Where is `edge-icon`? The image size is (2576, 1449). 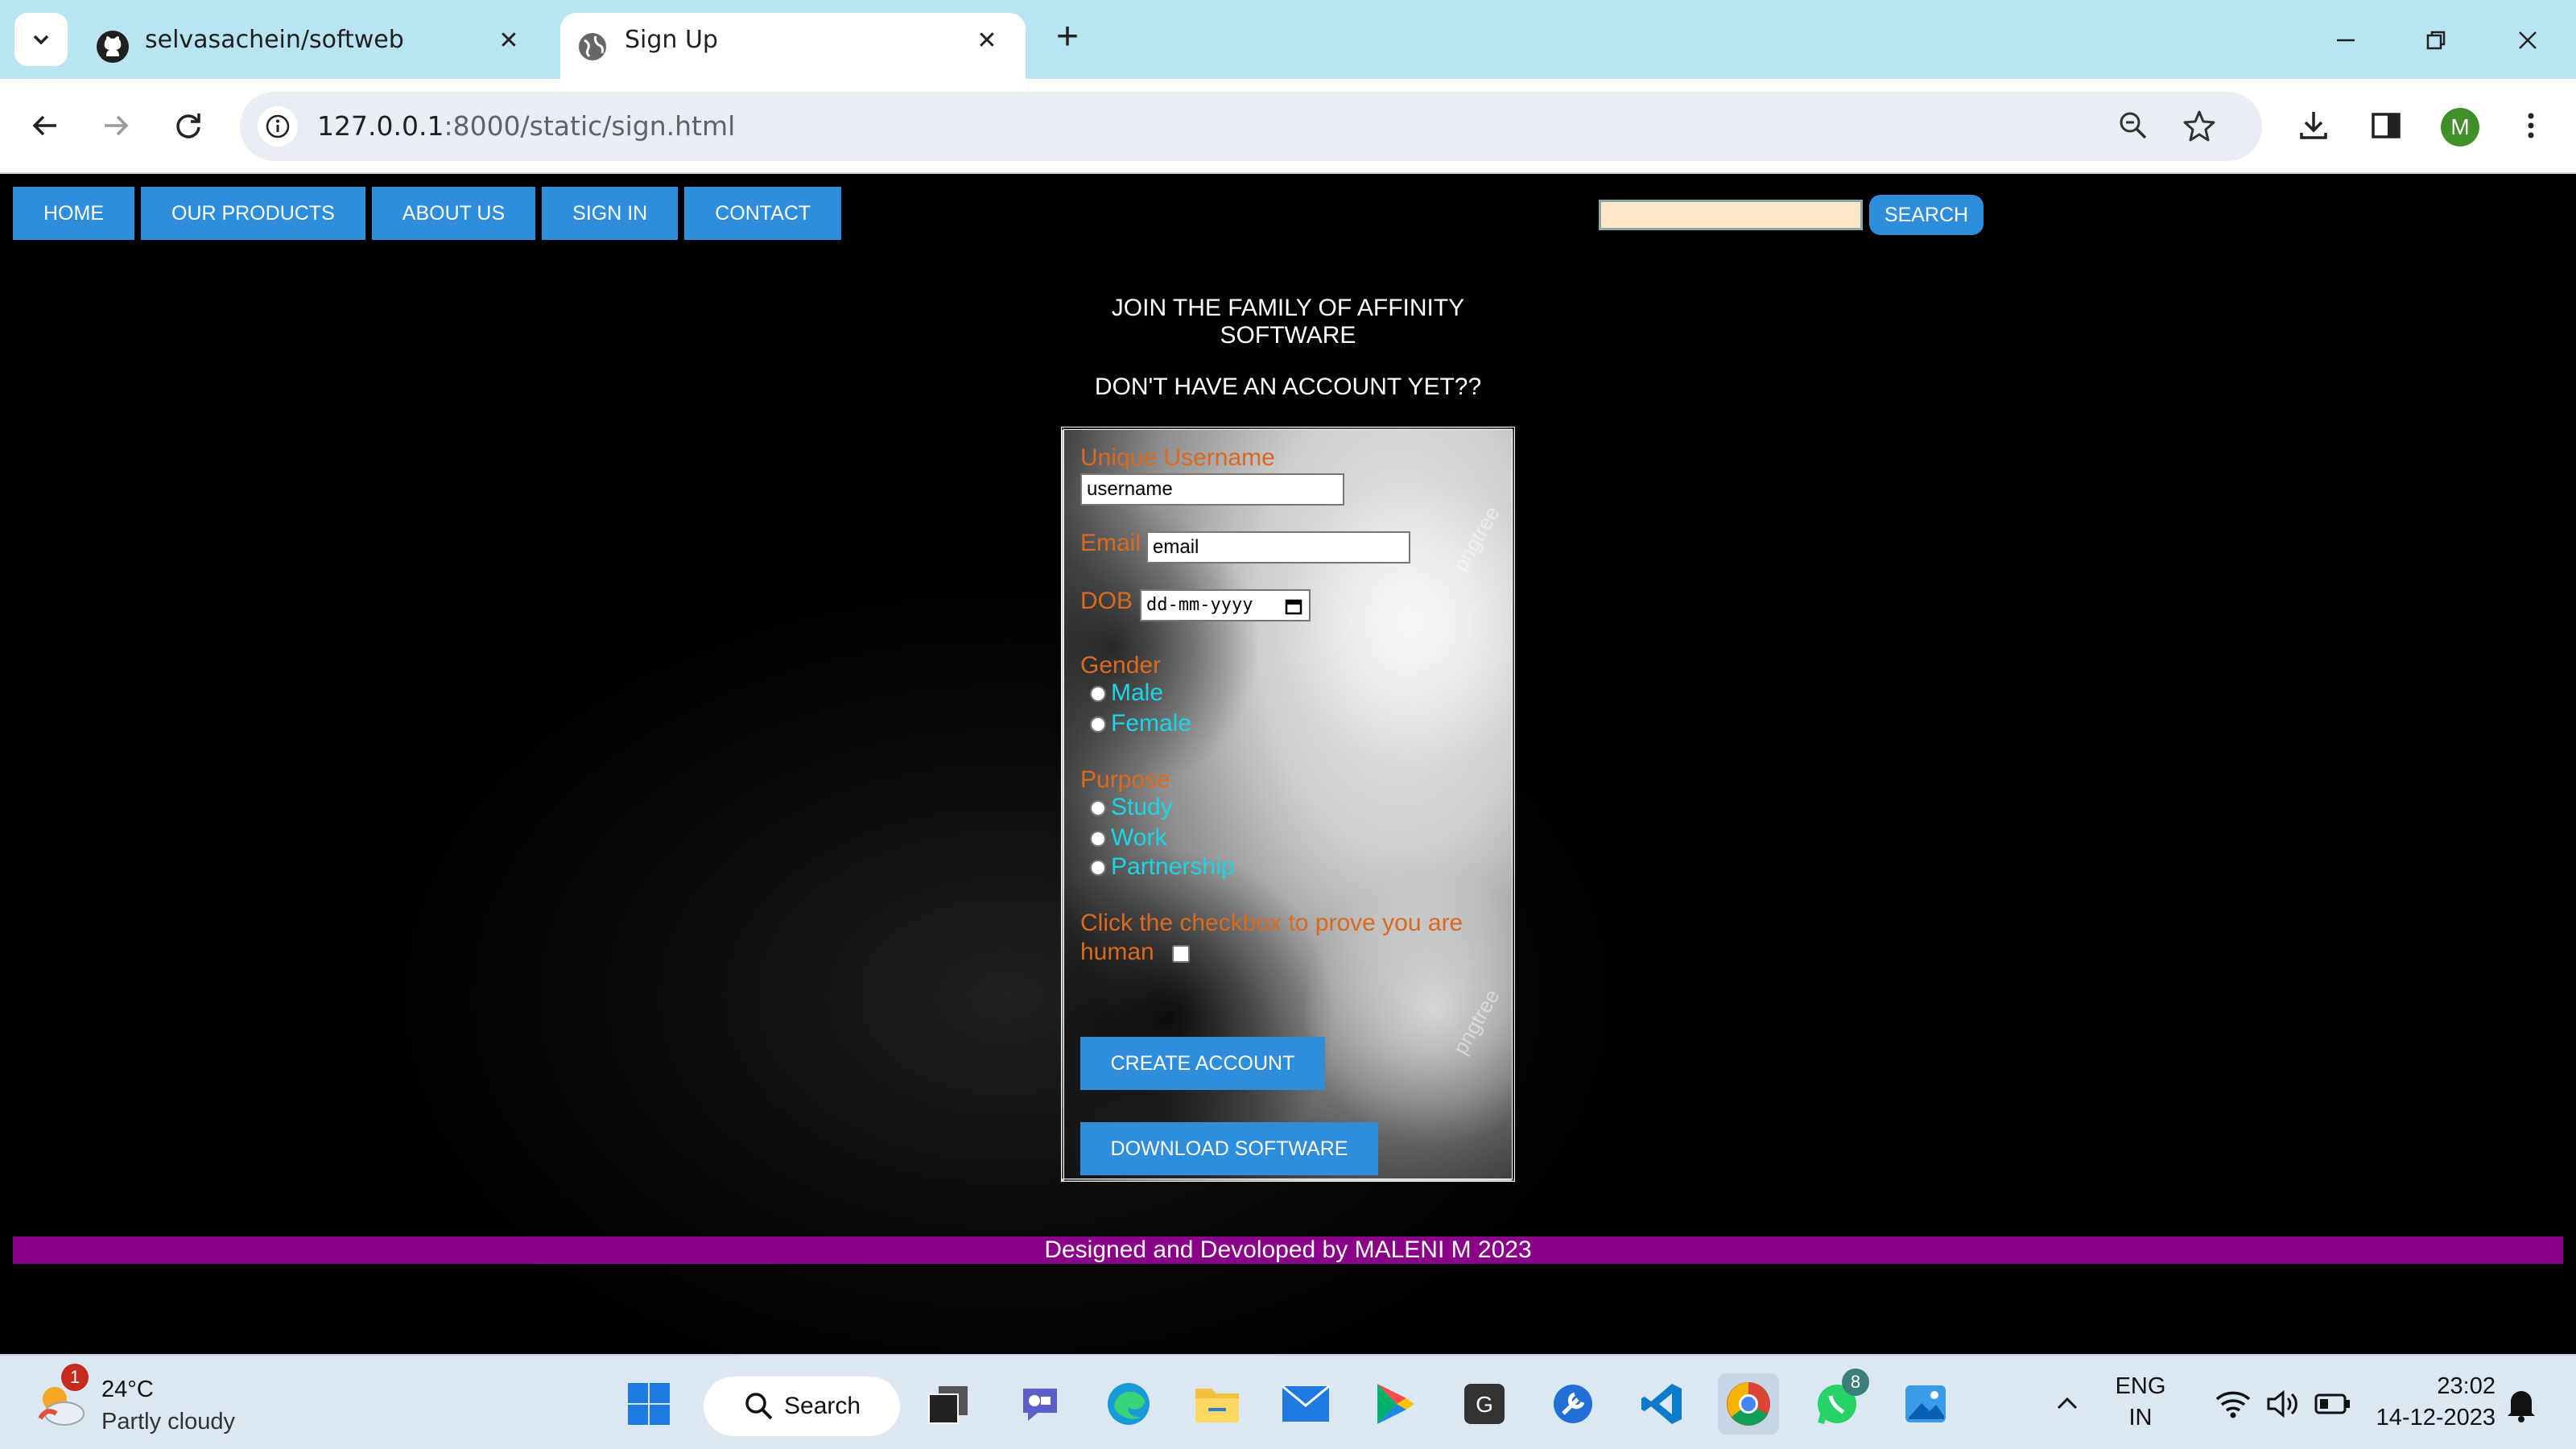
edge-icon is located at coordinates (1128, 1404).